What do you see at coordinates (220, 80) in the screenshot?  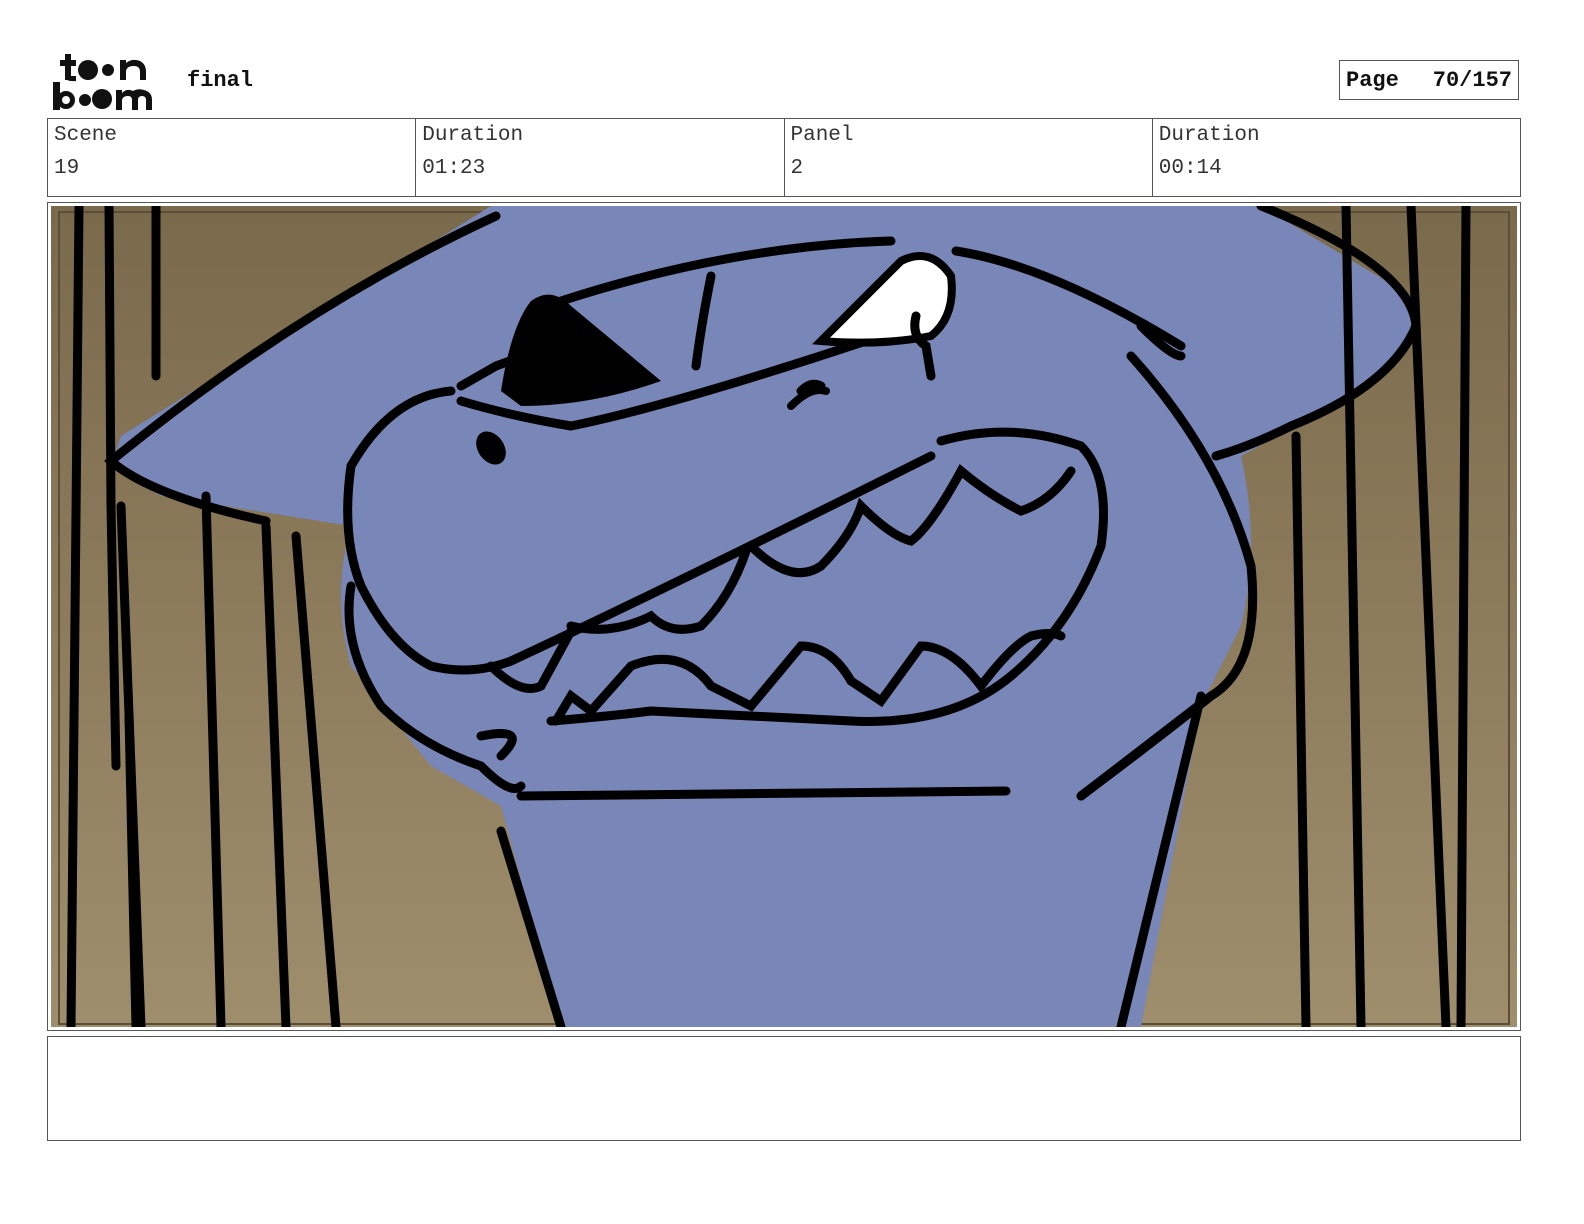 I see `project-name: final` at bounding box center [220, 80].